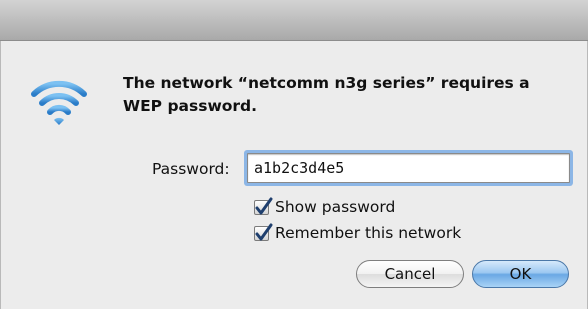  I want to click on dialog-left-edge, so click(0, 175).